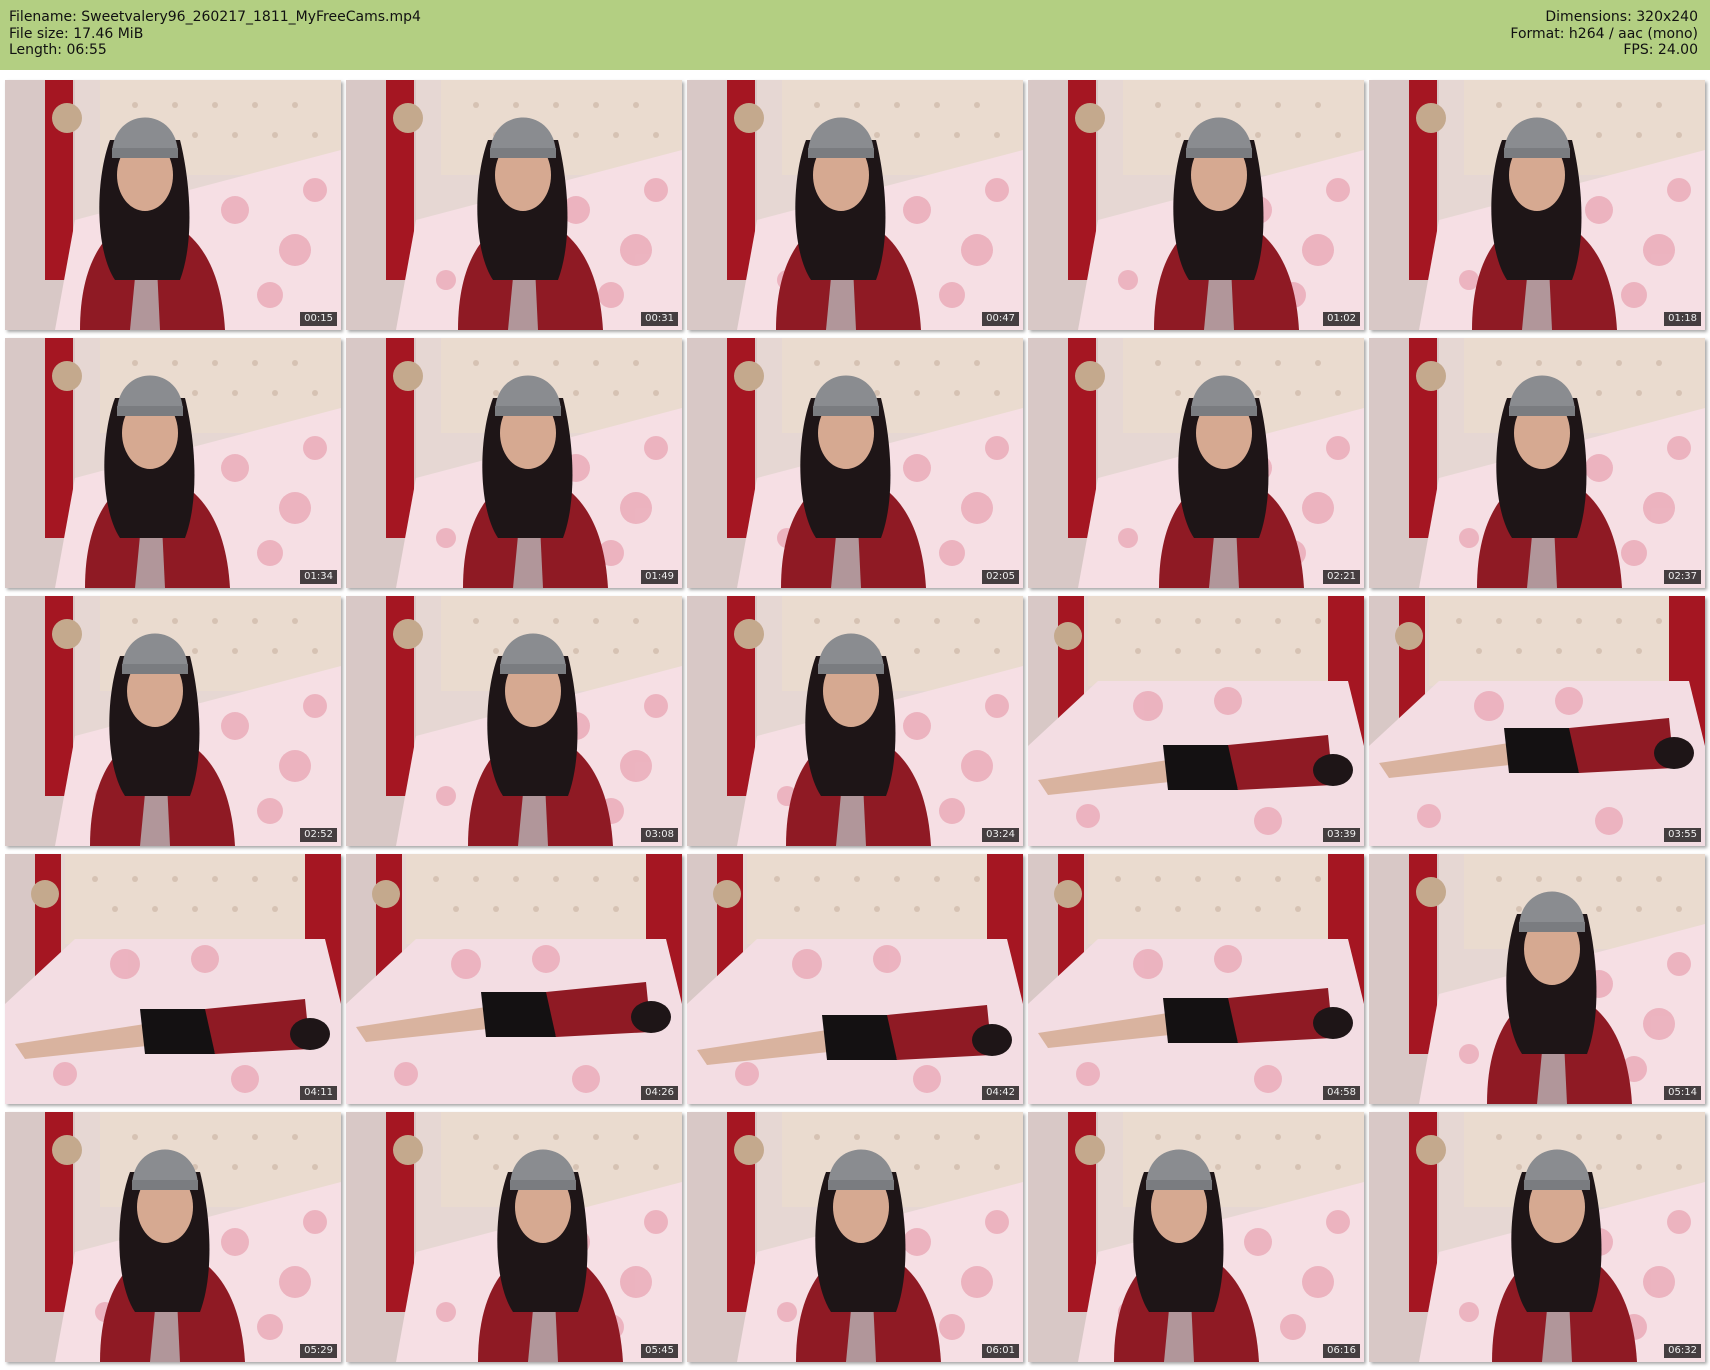  What do you see at coordinates (1000, 319) in the screenshot?
I see `timestamp-label: 00:47` at bounding box center [1000, 319].